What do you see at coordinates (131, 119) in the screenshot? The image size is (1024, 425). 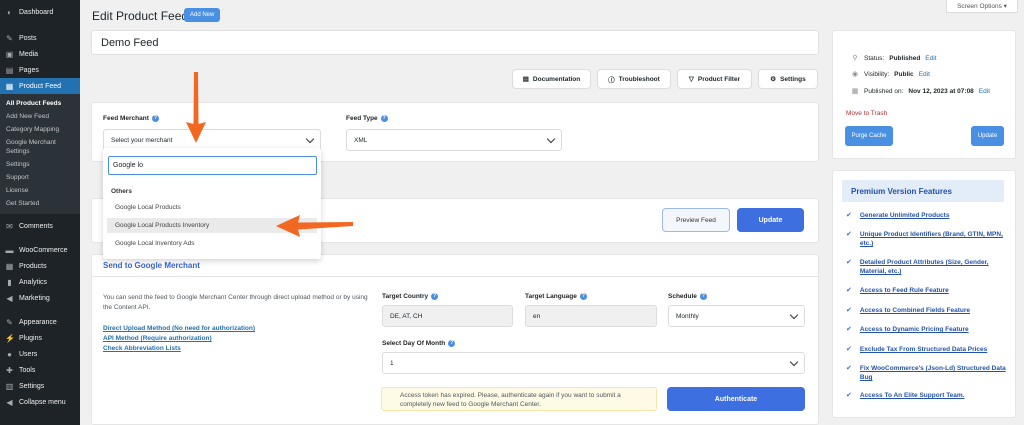 I see `feed-merchant-label: Feed Merchant?` at bounding box center [131, 119].